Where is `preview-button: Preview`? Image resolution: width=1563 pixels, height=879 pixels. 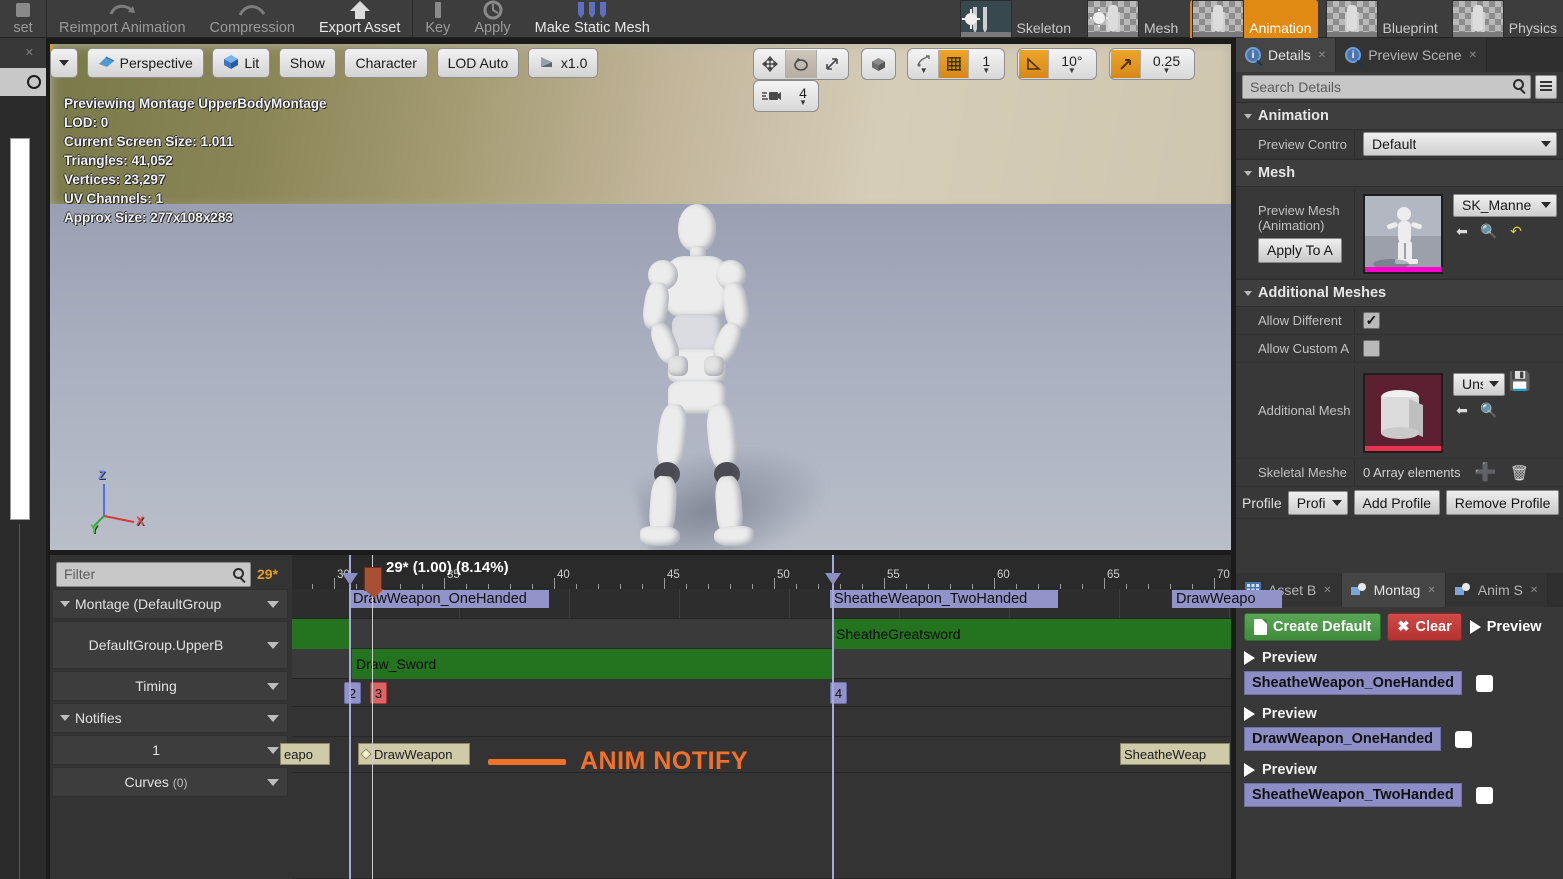
preview-button: Preview is located at coordinates (1506, 627).